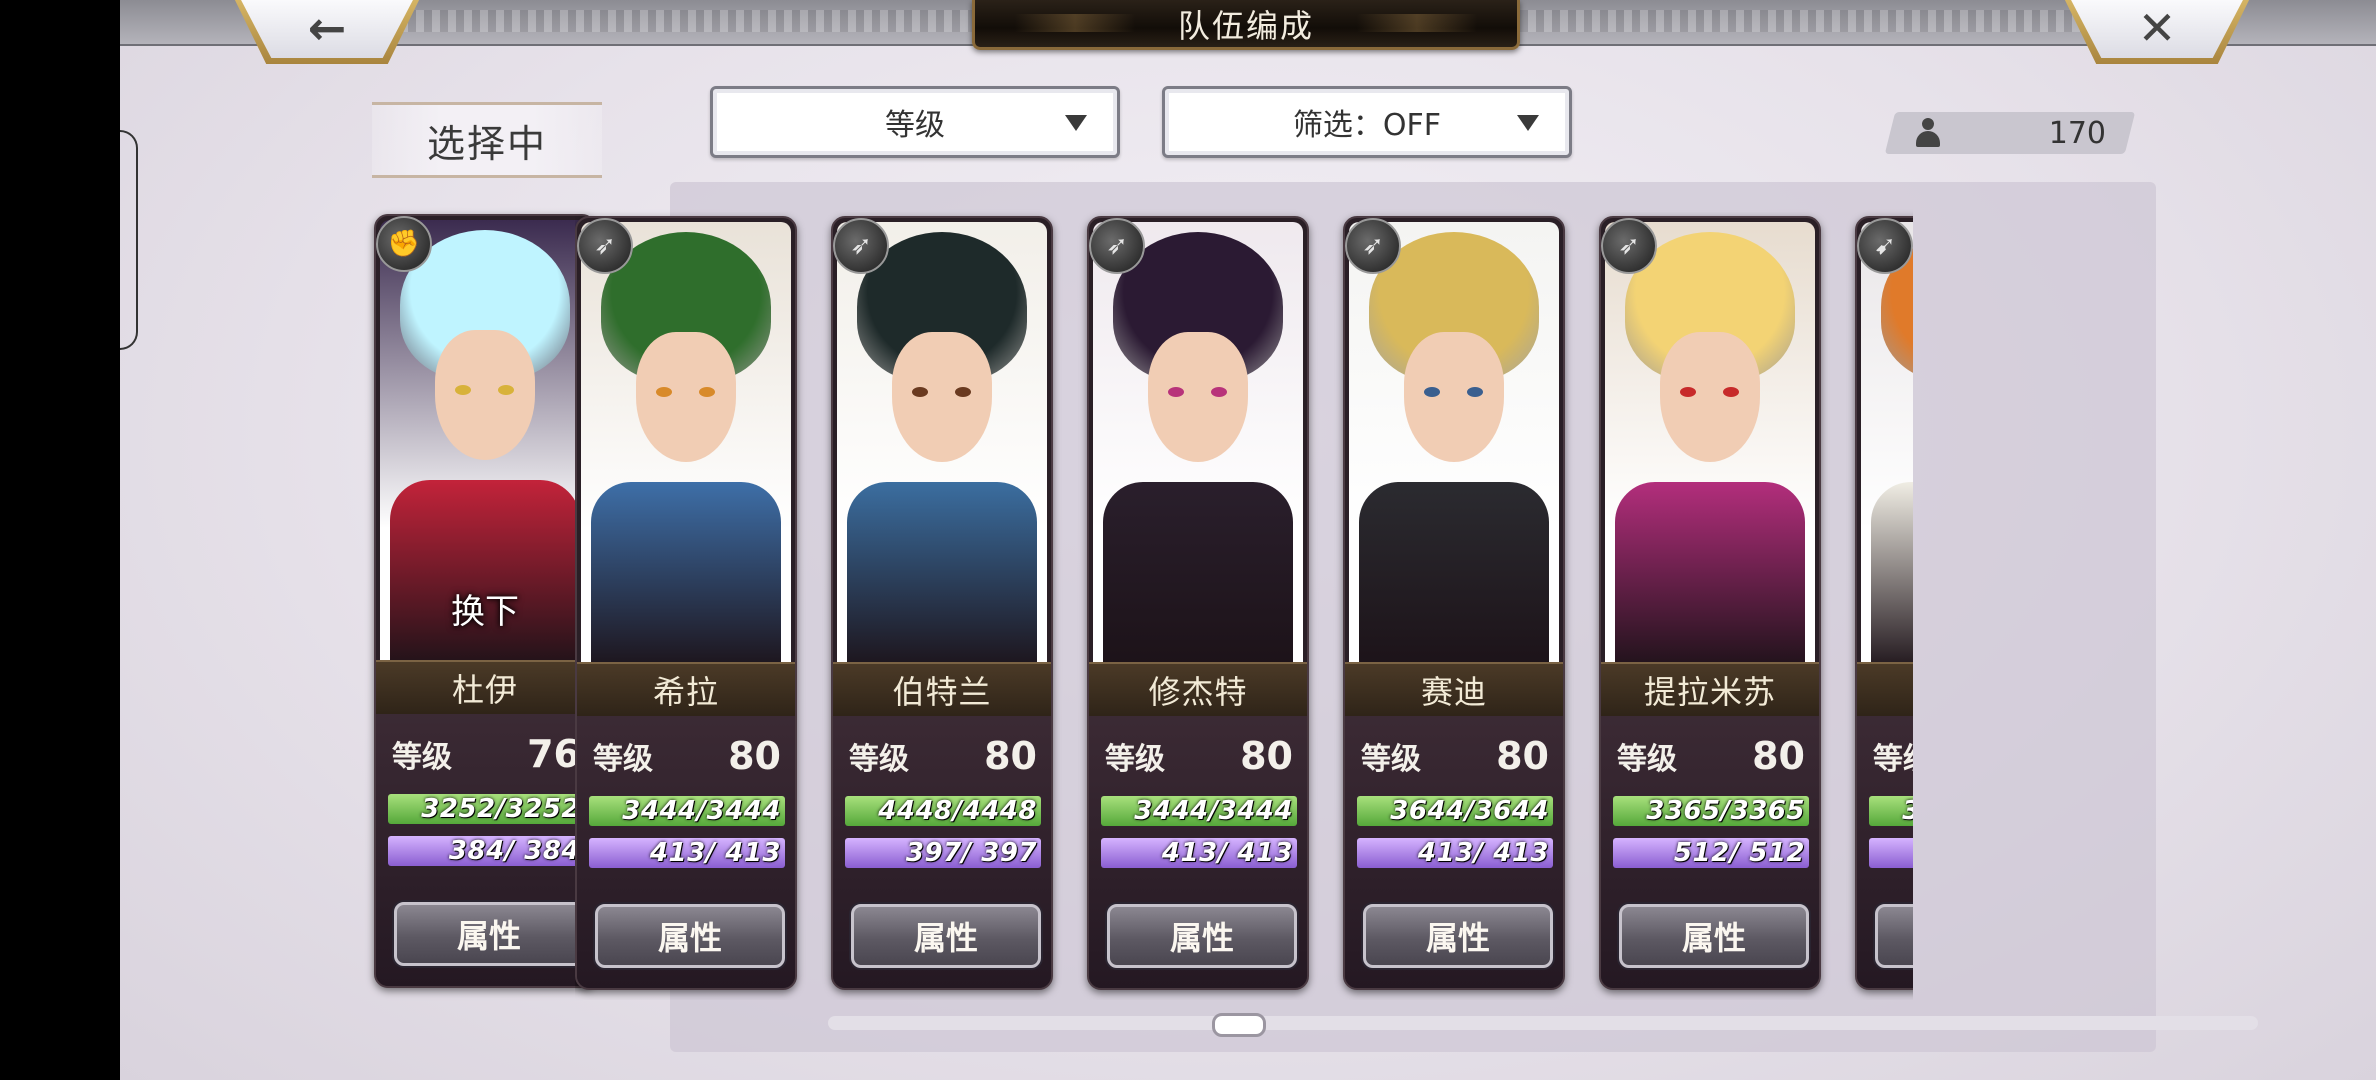  Describe the element at coordinates (1543, 1023) in the screenshot. I see `roster-scrollbar-track` at that location.